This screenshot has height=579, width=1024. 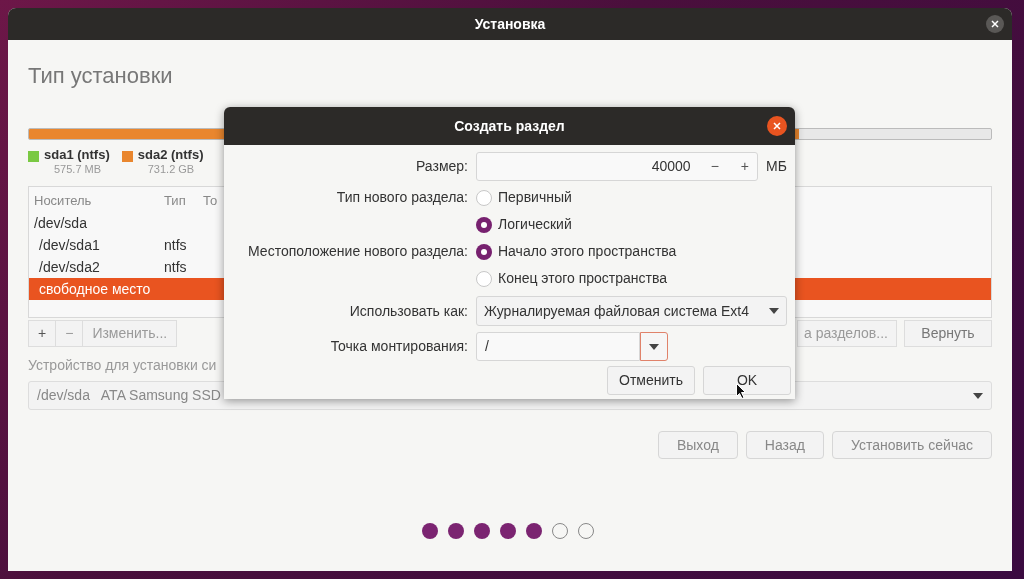 I want to click on field-label: Использовать как:, so click(x=408, y=311).